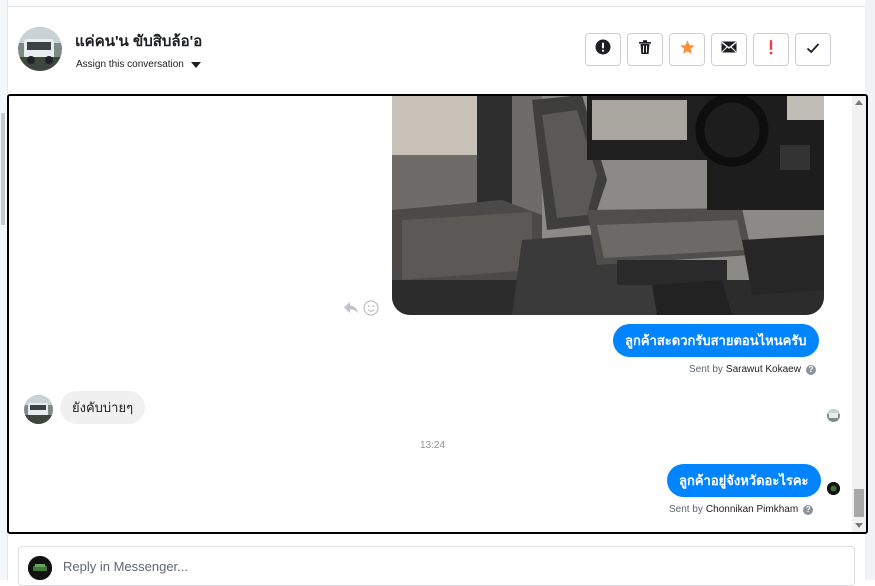 This screenshot has height=586, width=875. What do you see at coordinates (40, 568) in the screenshot?
I see `page-avatar` at bounding box center [40, 568].